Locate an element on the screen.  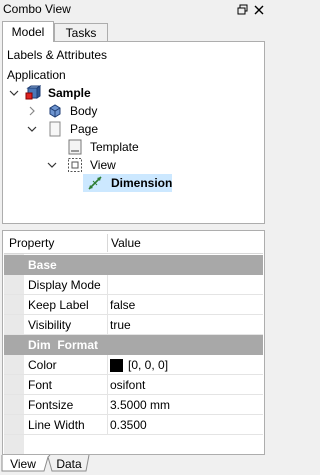
column-divider is located at coordinates (107, 243).